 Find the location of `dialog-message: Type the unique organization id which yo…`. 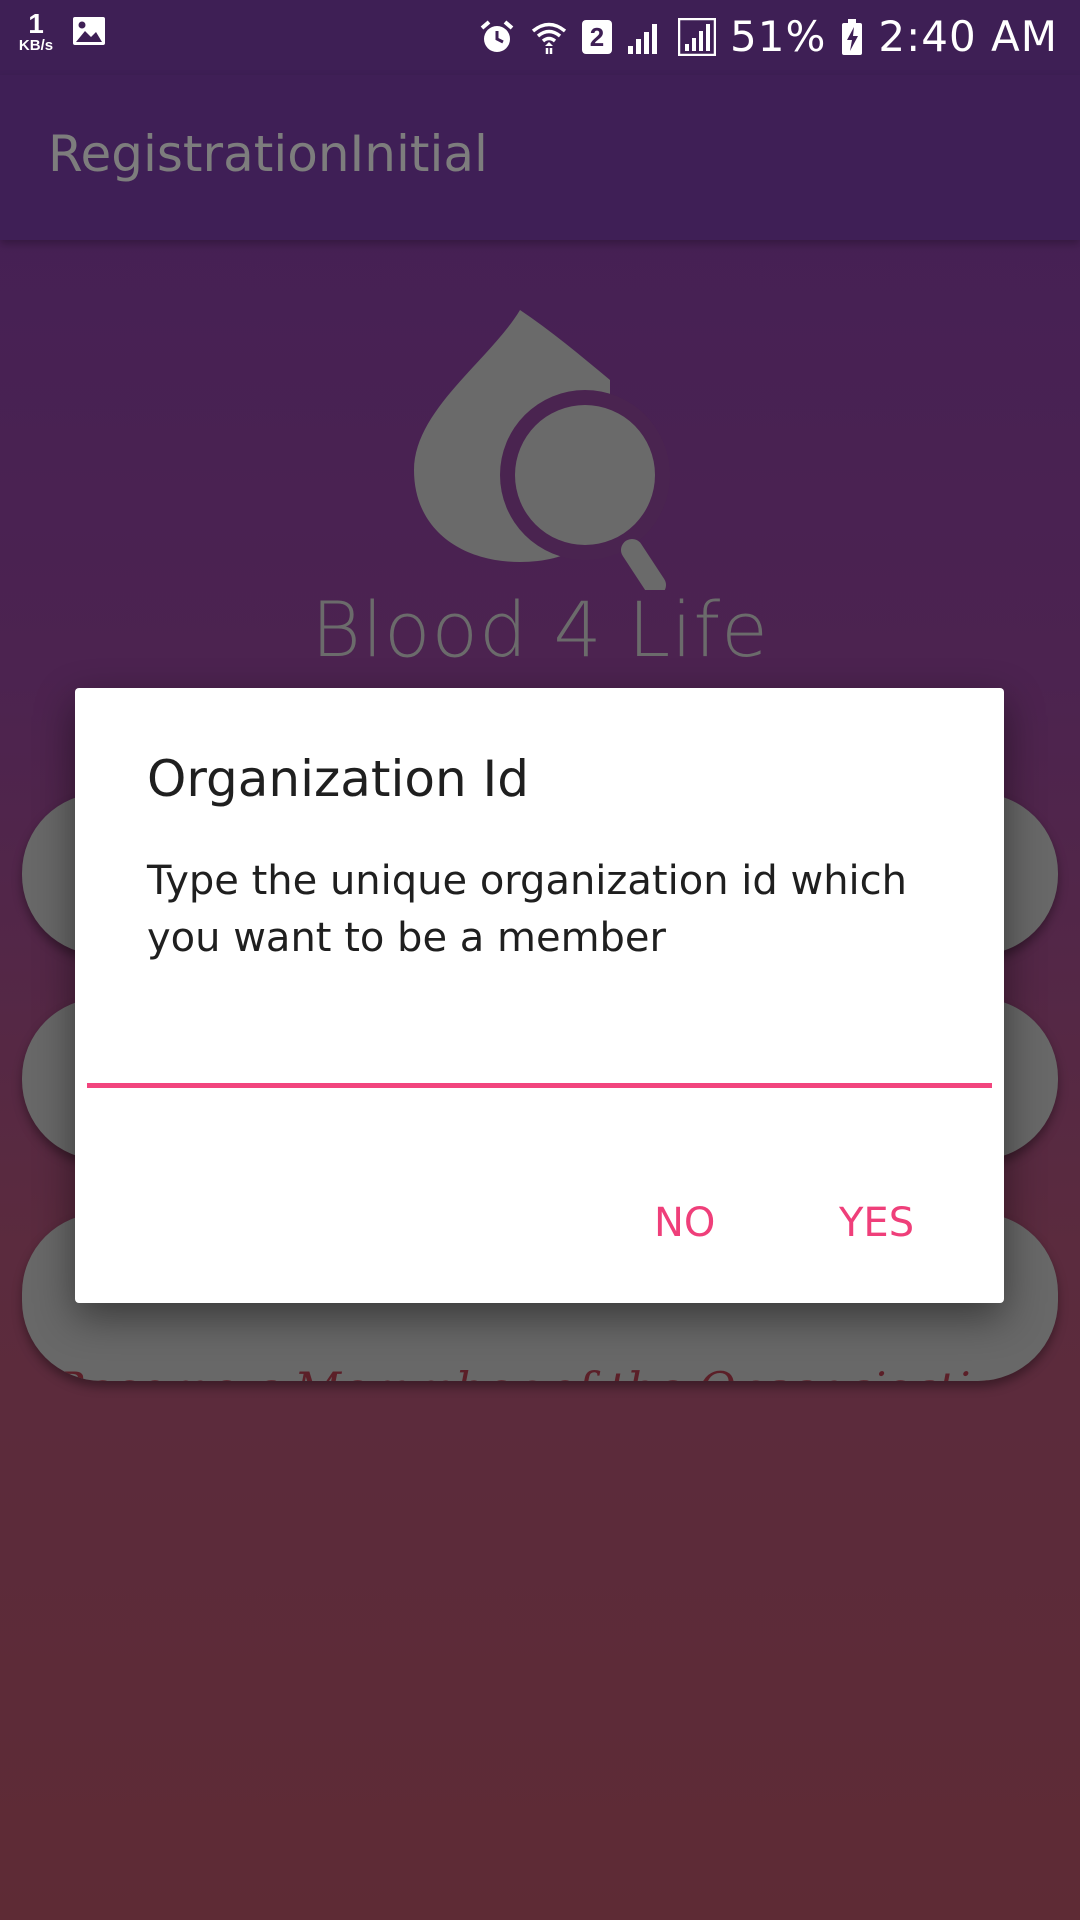

dialog-message: Type the unique organization id which yo… is located at coordinates (527, 909).